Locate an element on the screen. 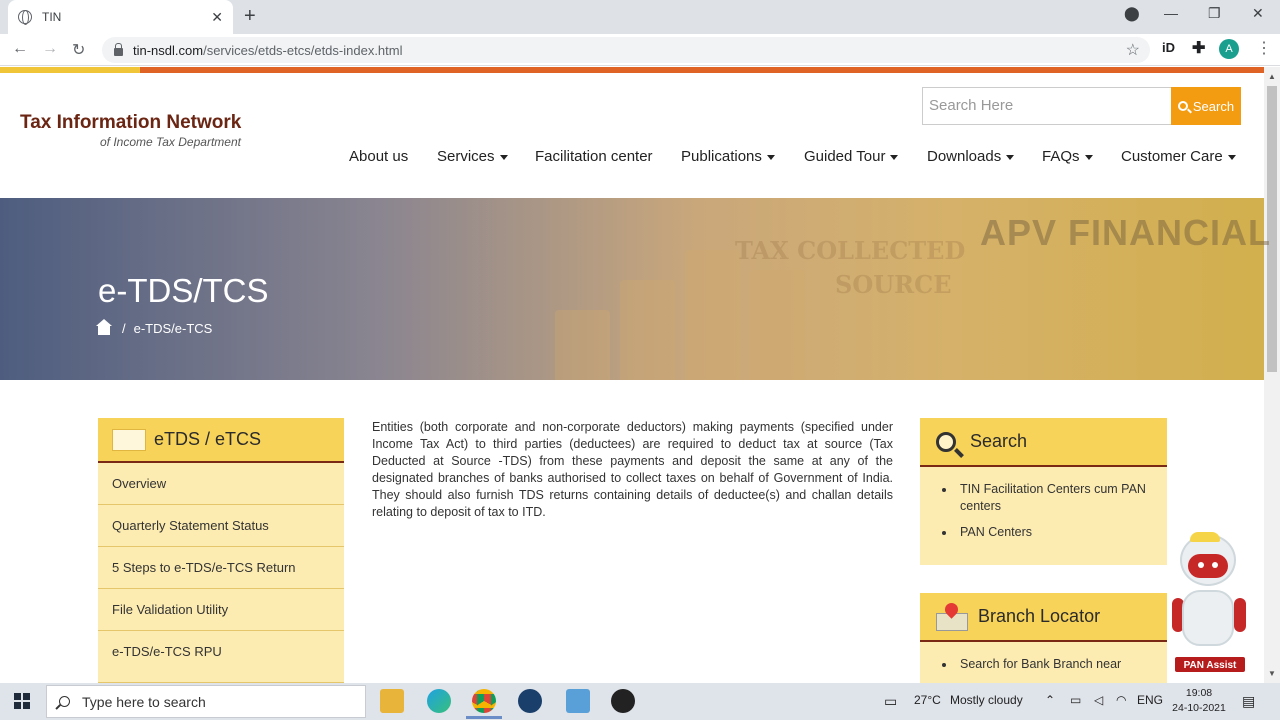 The width and height of the screenshot is (1280, 720). pan-assist-chatbot: PAN Assist is located at coordinates (1209, 603).